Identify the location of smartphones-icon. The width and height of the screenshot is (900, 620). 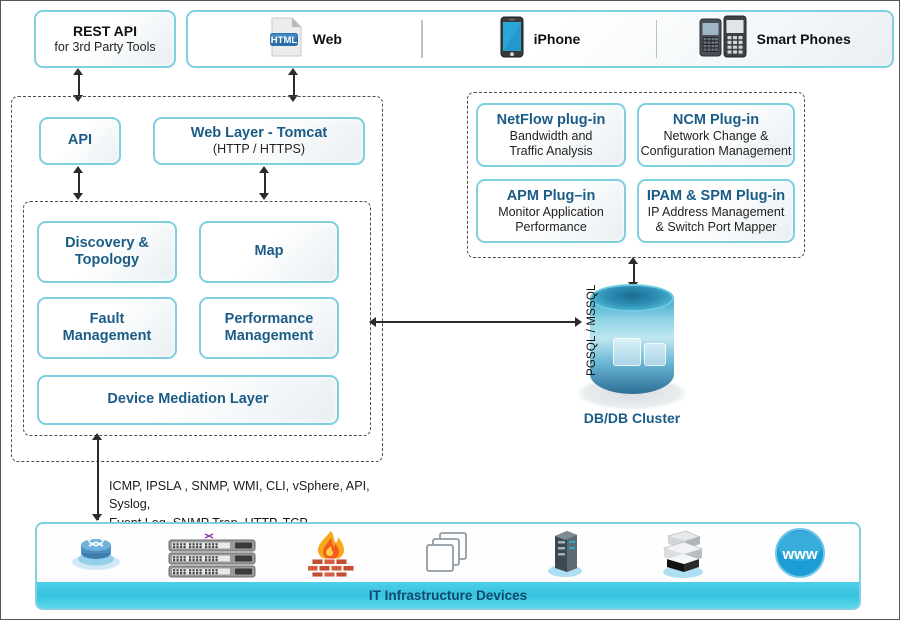
(723, 39).